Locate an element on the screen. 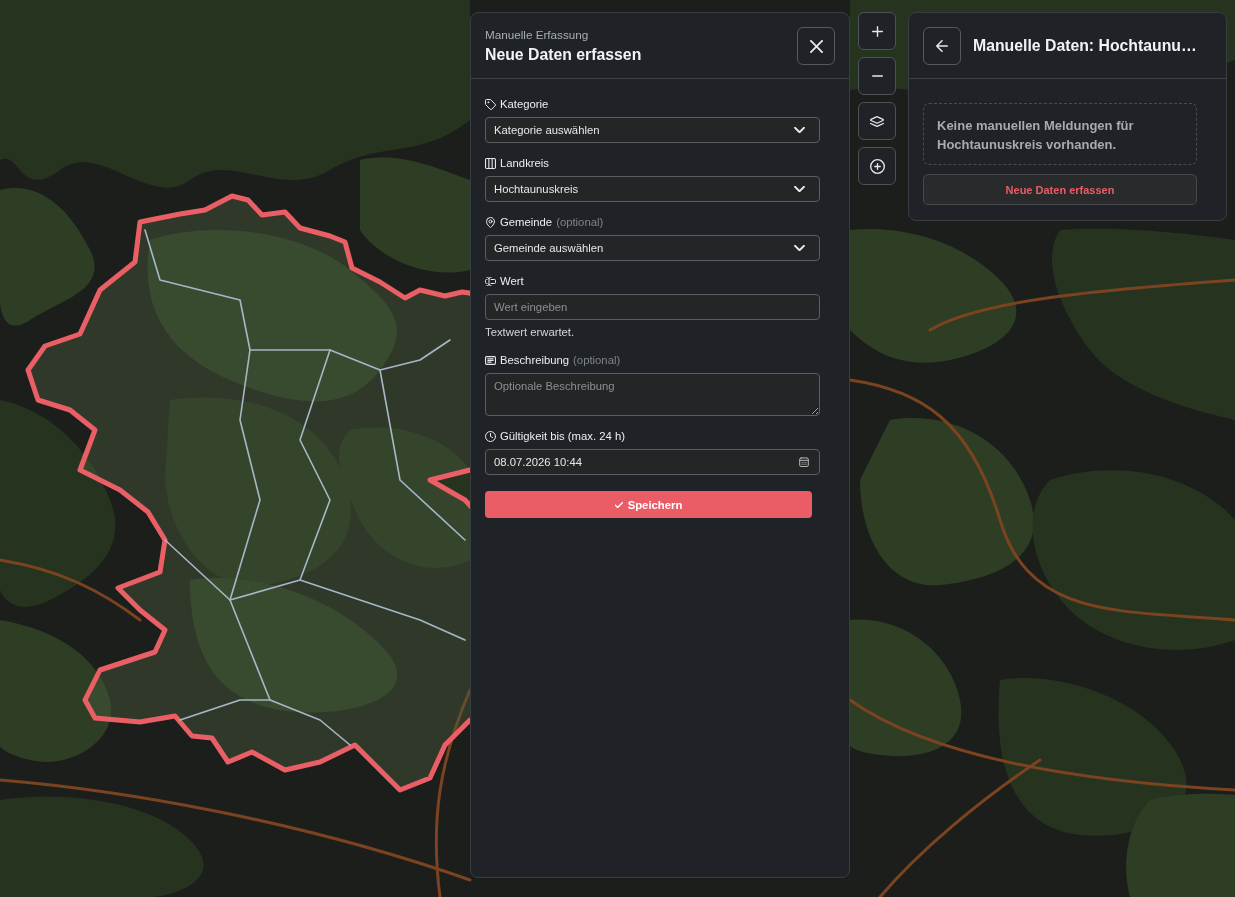 Image resolution: width=1235 pixels, height=897 pixels. add-button is located at coordinates (877, 166).